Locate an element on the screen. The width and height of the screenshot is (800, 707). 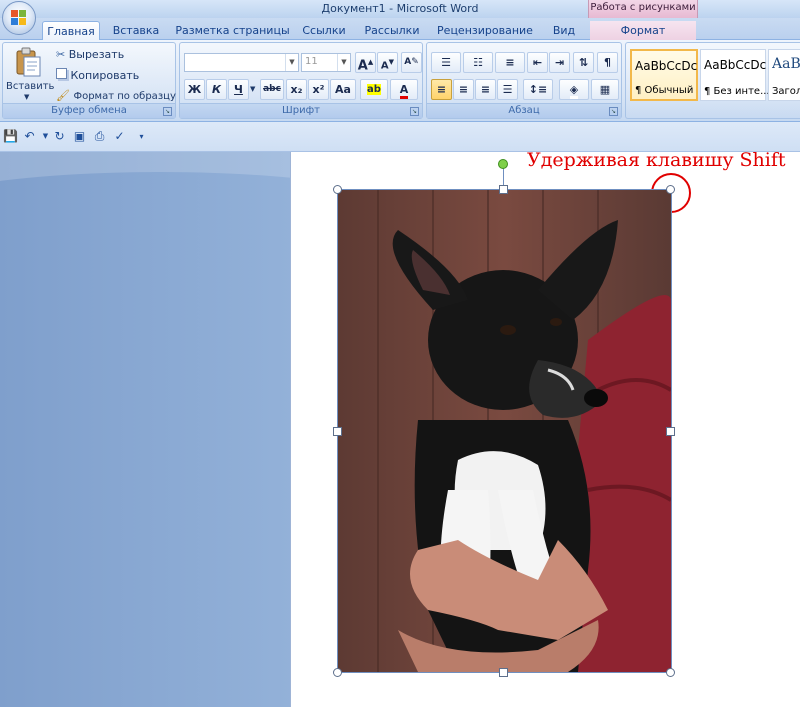
tab-insert: Вставка is located at coordinates (136, 30).